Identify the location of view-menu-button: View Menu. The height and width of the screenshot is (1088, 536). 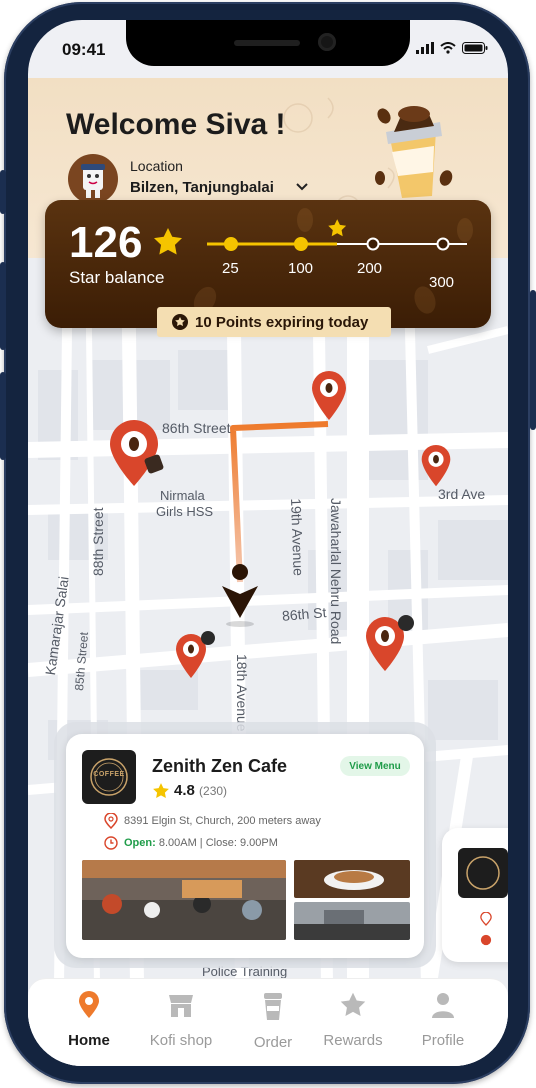
(375, 766).